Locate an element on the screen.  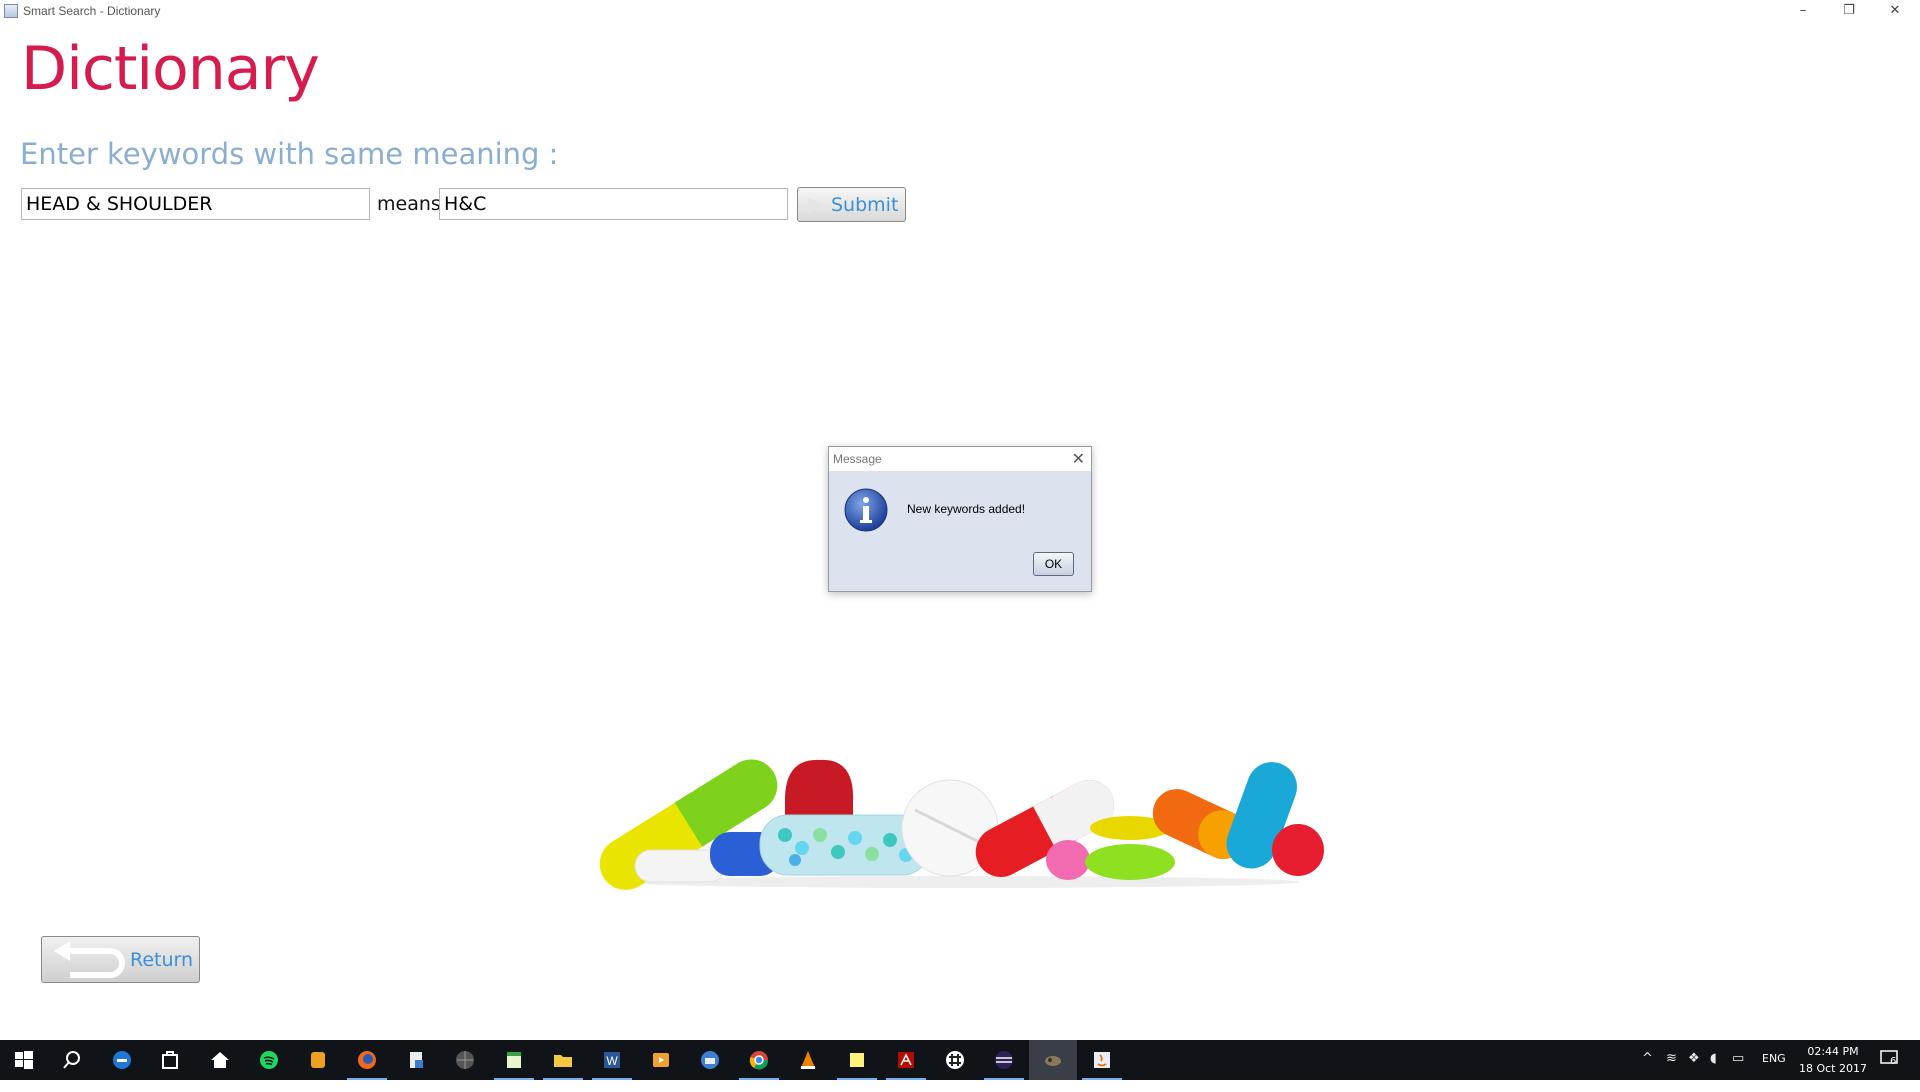
show-hidden-icons-icon: ^ is located at coordinates (1647, 1071).